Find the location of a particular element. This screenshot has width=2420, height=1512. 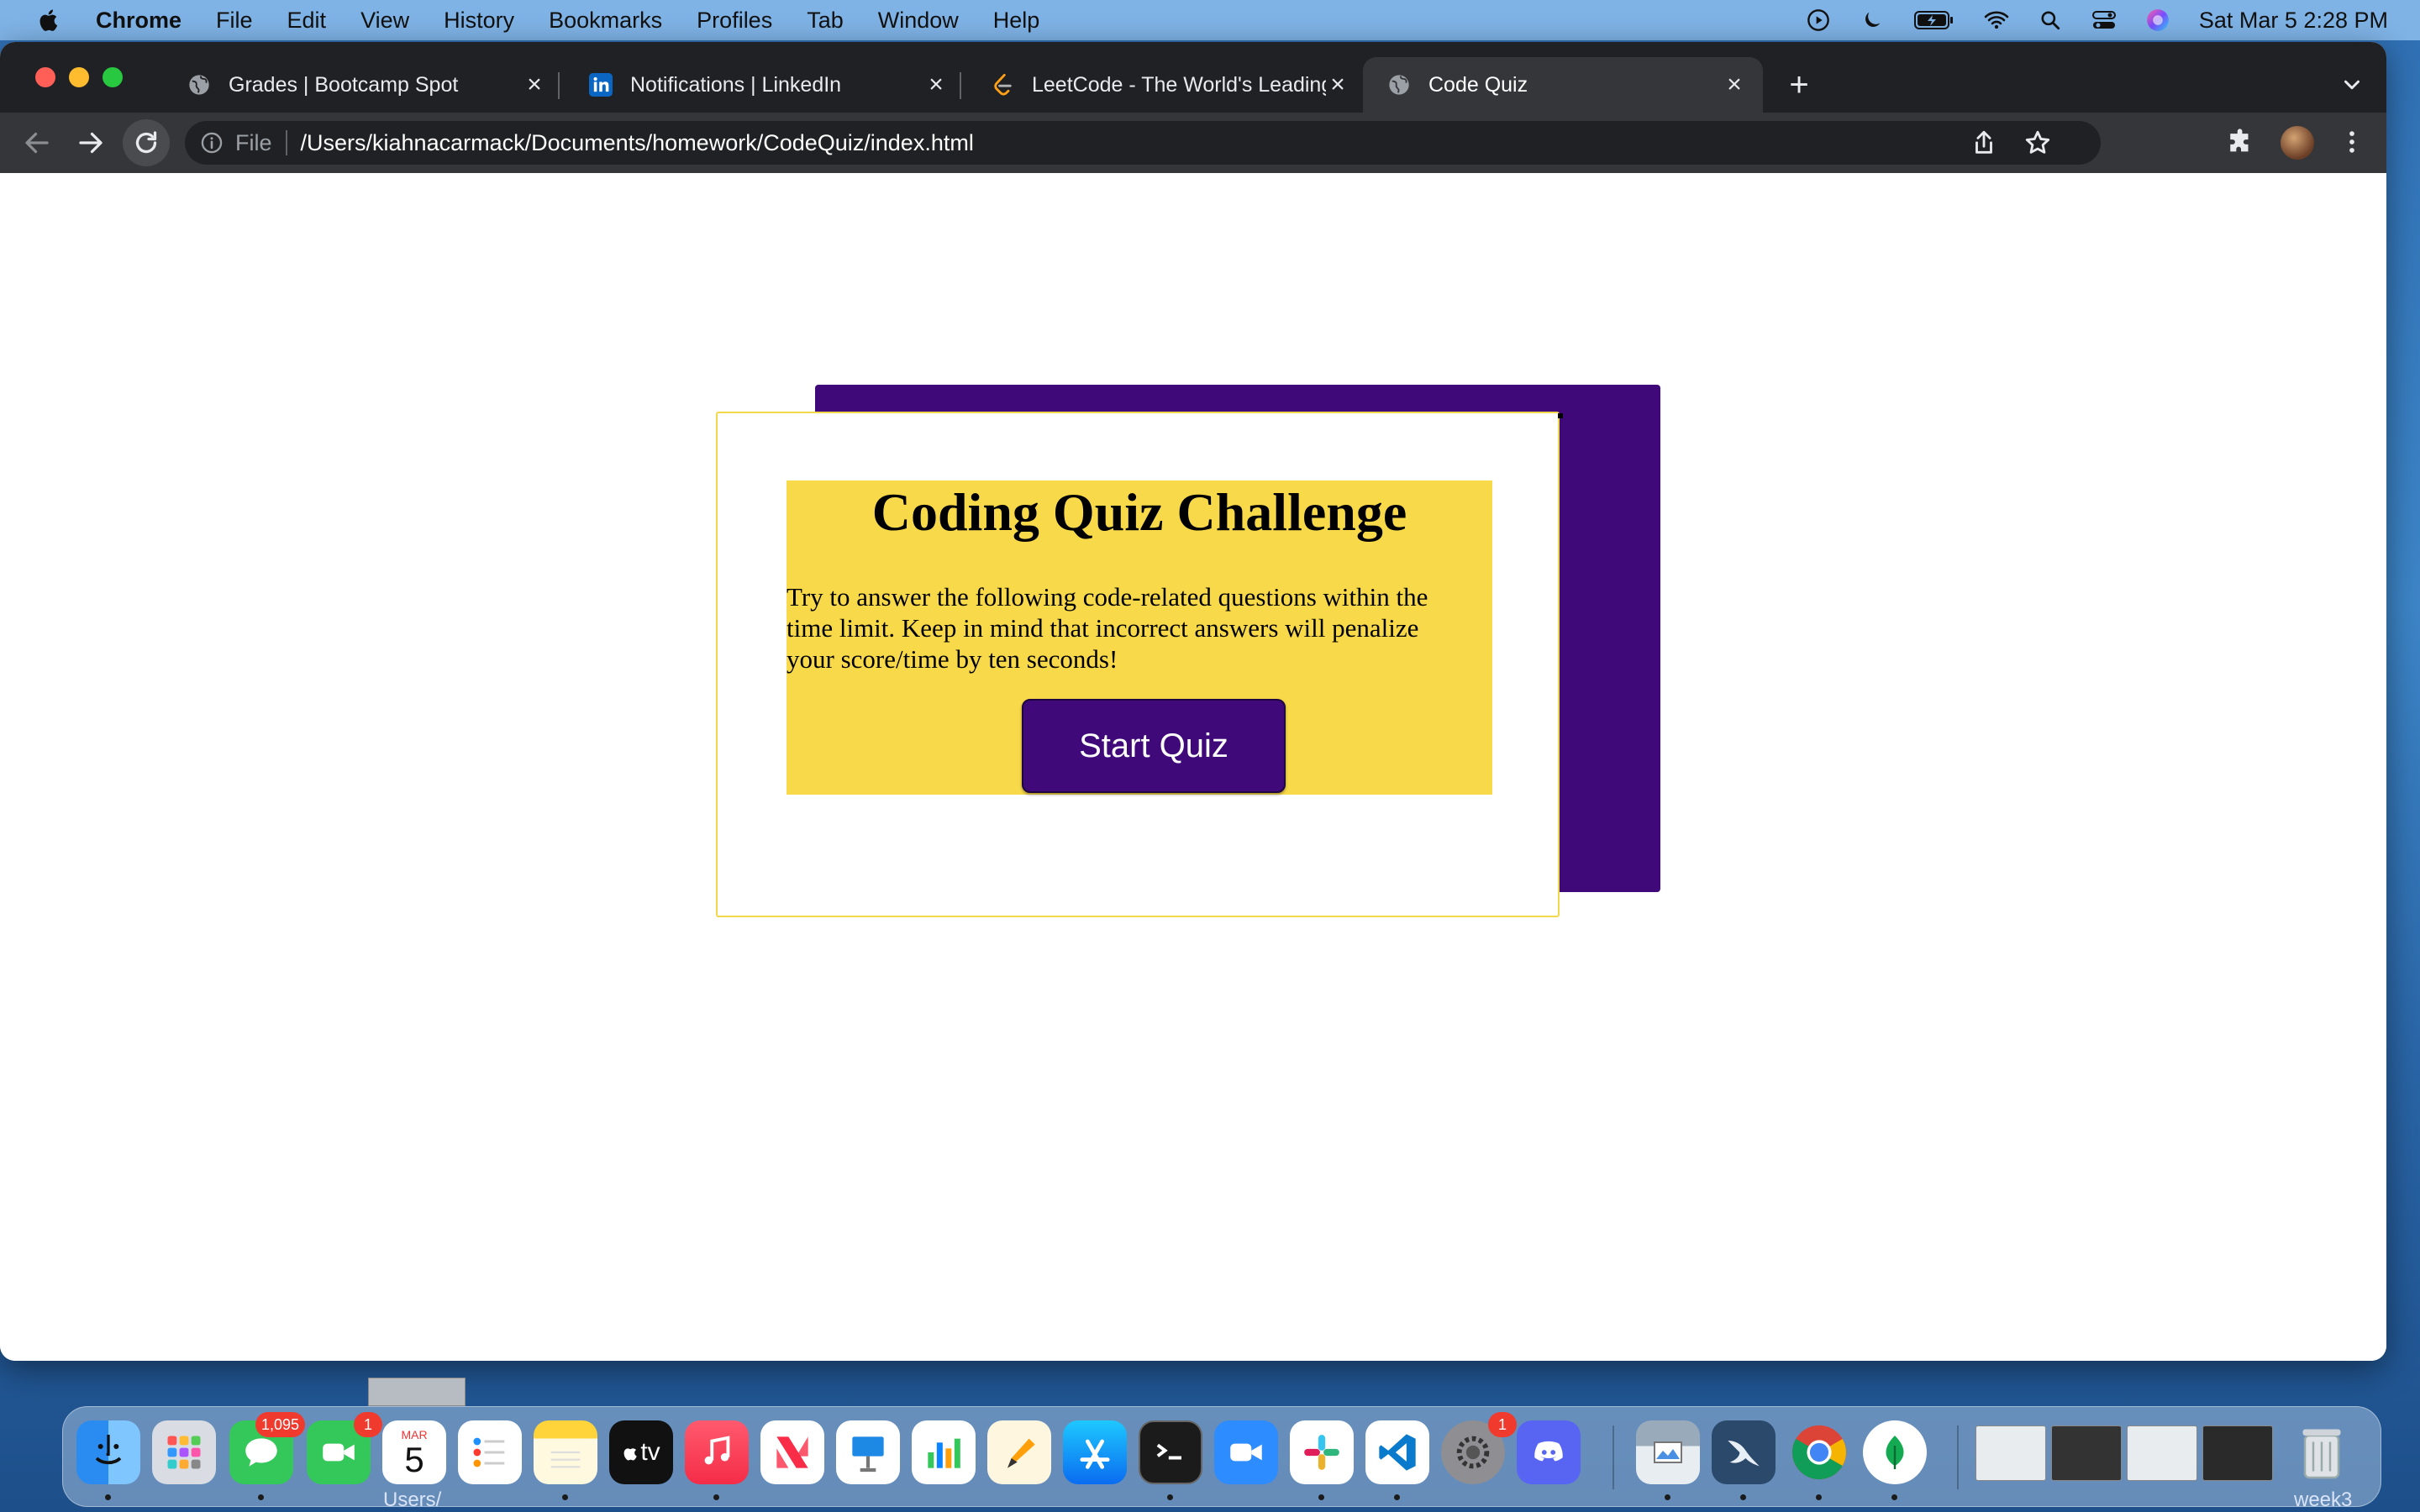

calendar-icon: MAR 5 is located at coordinates (414, 1452).